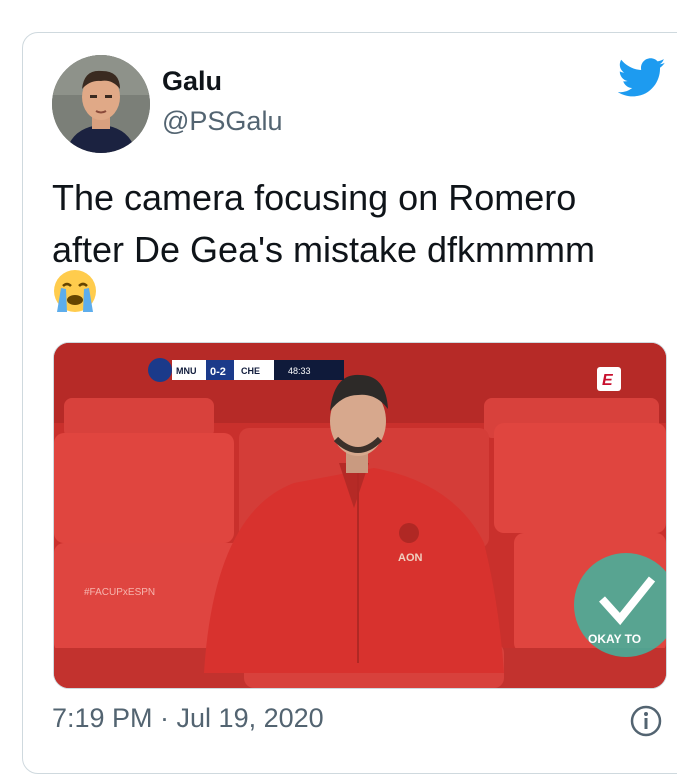  I want to click on user-handle: @PSGalu, so click(222, 121).